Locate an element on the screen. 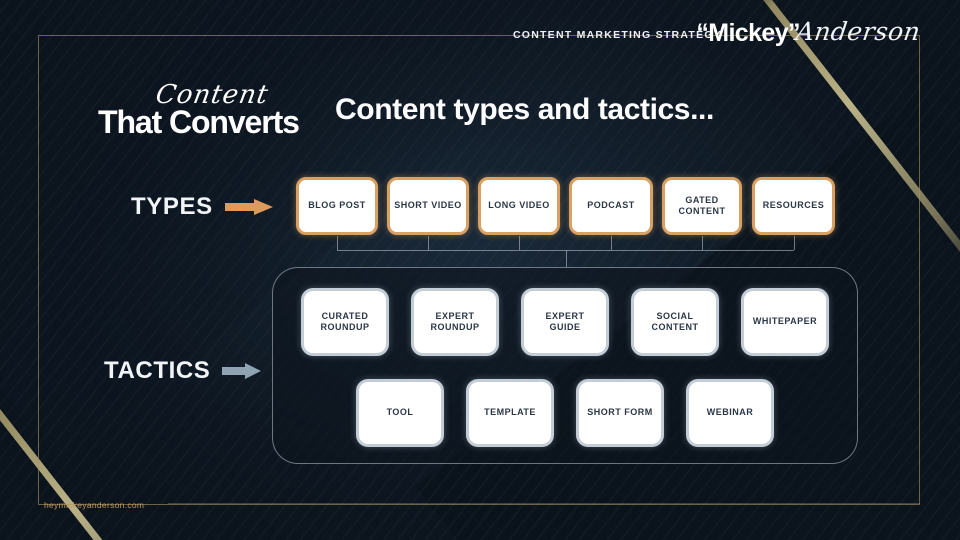 This screenshot has width=960, height=540. content-that-converts-logo: Content That Converts is located at coordinates (205, 112).